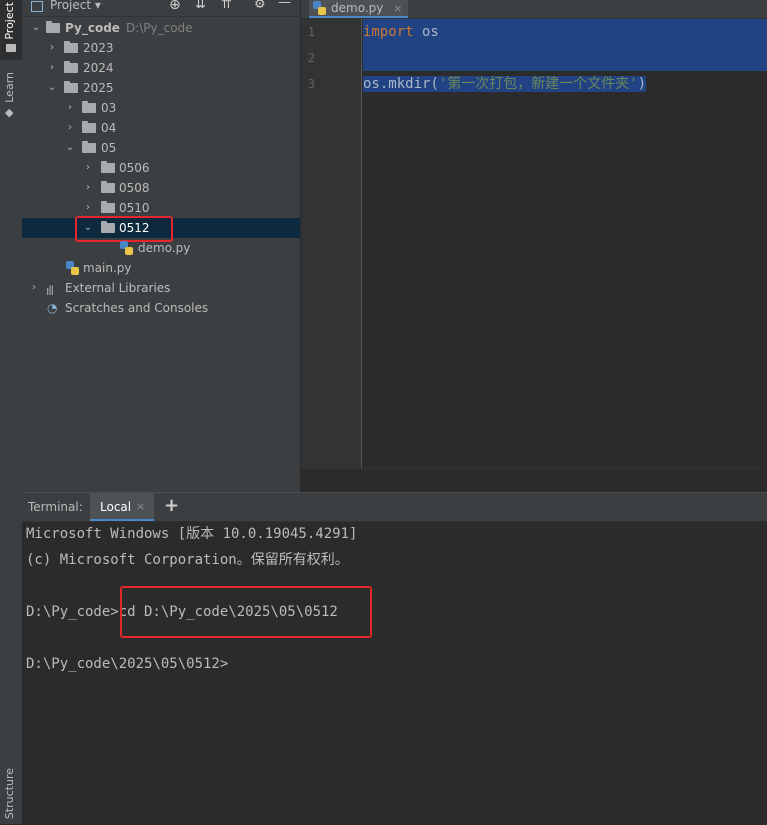 This screenshot has height=825, width=767. I want to click on tree-item-04: › 04, so click(161, 128).